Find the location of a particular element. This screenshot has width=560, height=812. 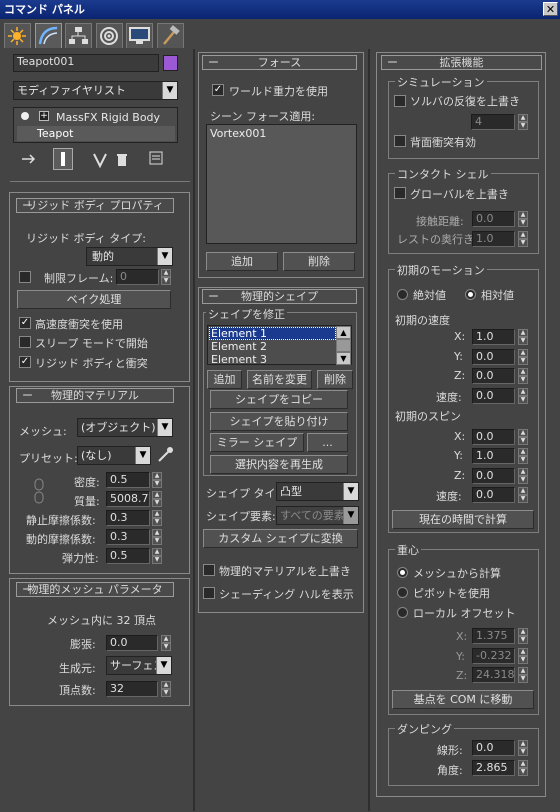

use-pivot-radio is located at coordinates (402, 592).